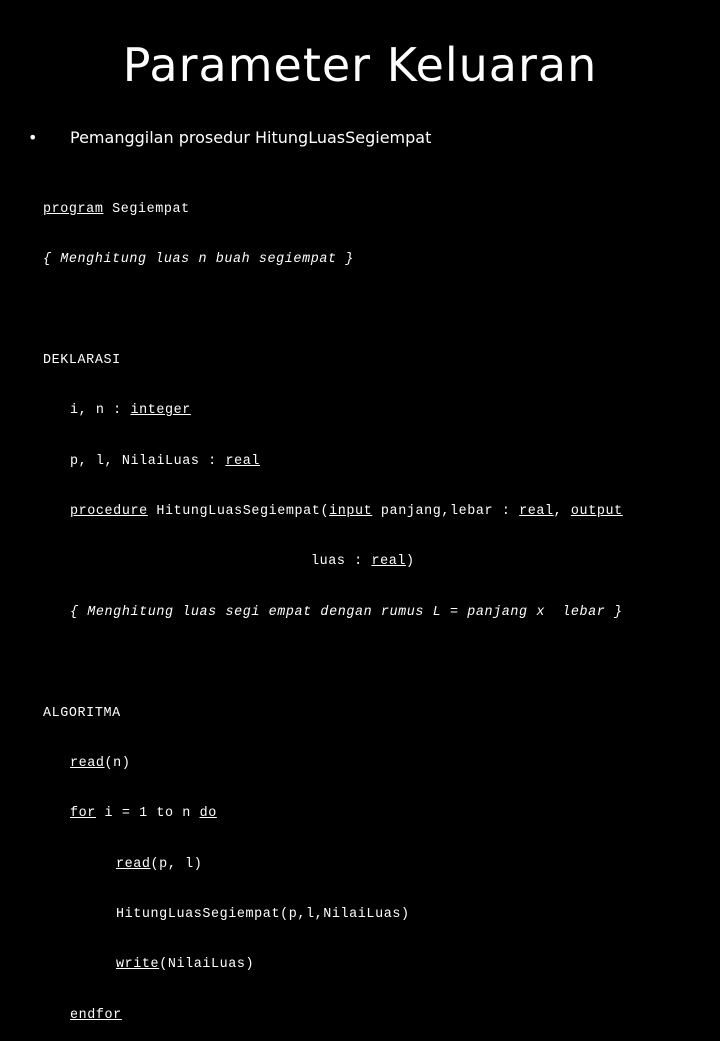 This screenshot has width=720, height=1041. What do you see at coordinates (333, 411) in the screenshot?
I see `code-line-decl-1: i, n : integer` at bounding box center [333, 411].